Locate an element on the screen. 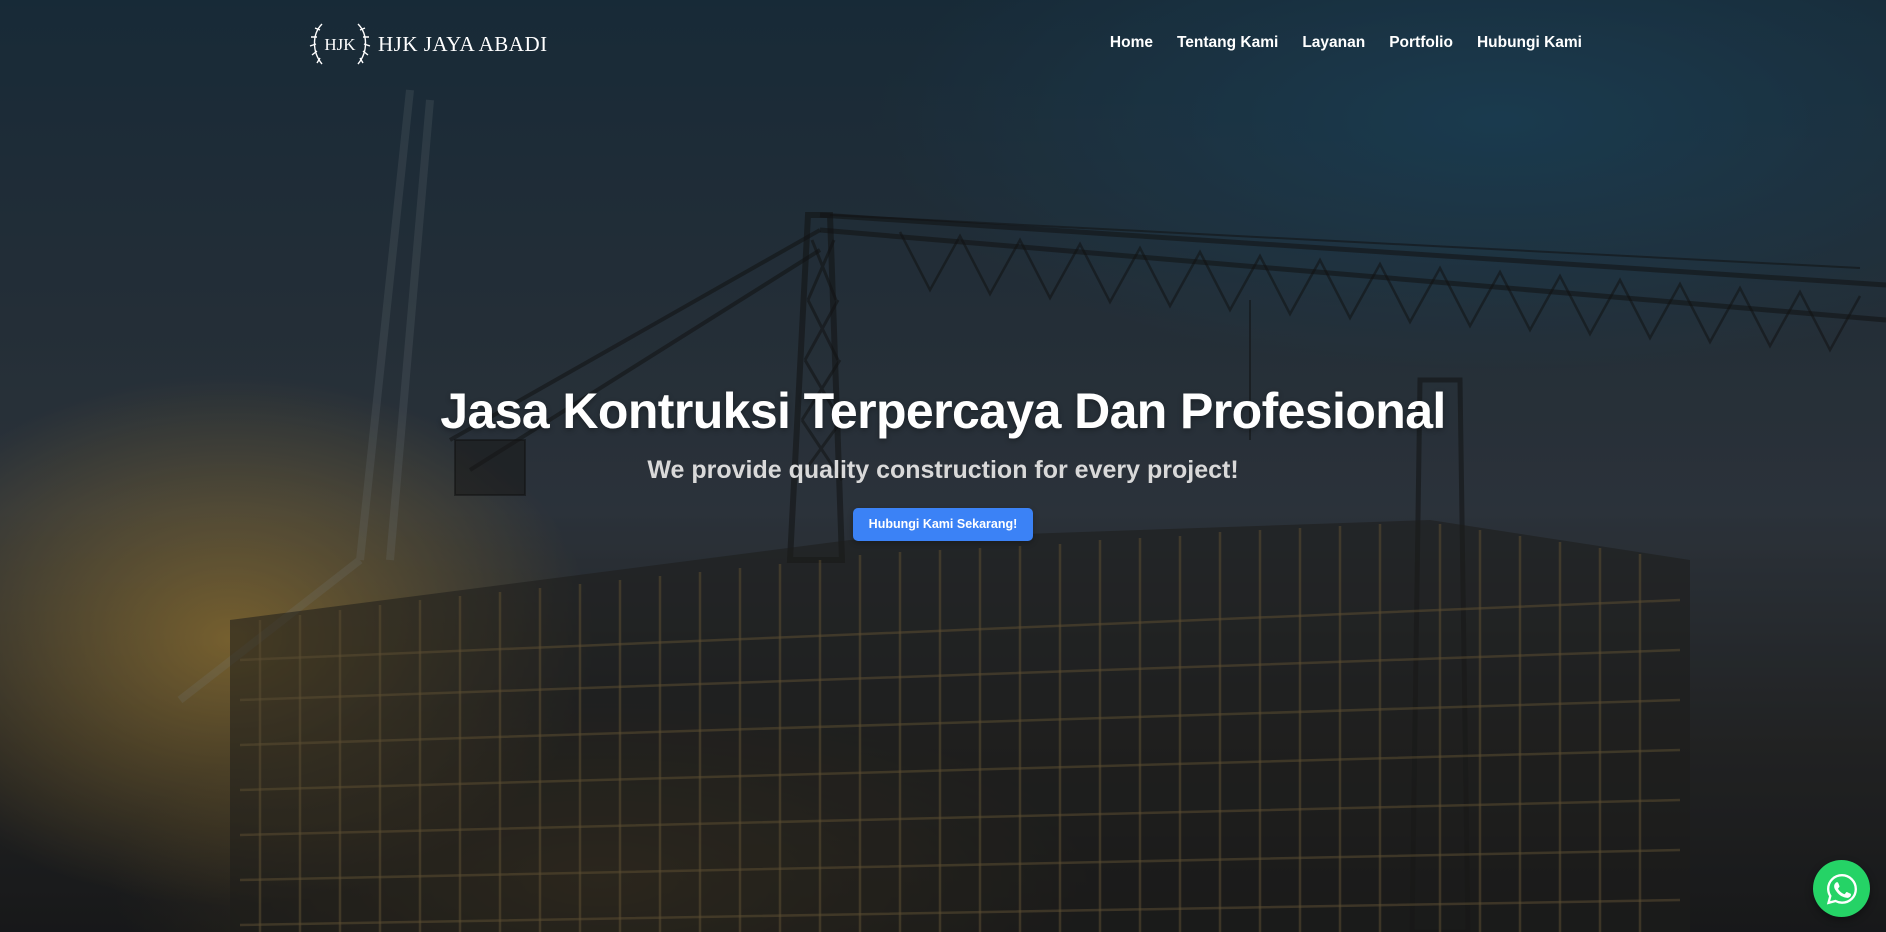 The width and height of the screenshot is (1886, 932). nav-item-home: Home is located at coordinates (1131, 43).